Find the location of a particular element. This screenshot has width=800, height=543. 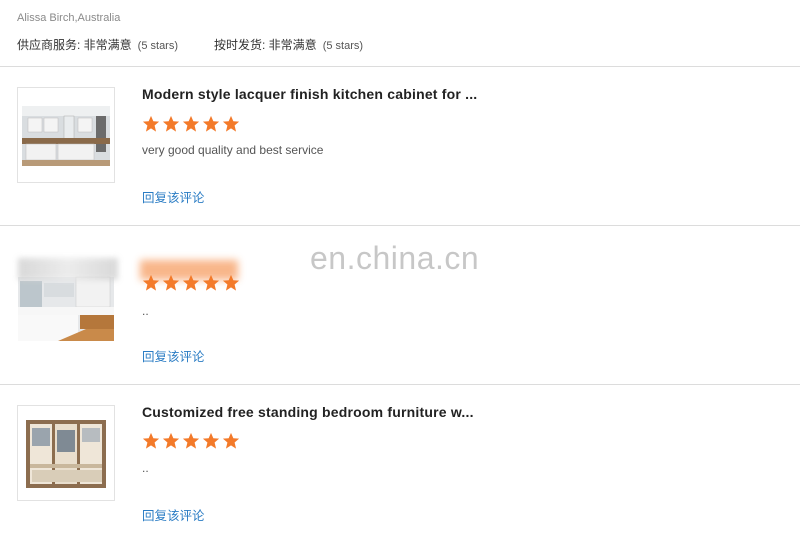

on-time-delivery-stars: (5 stars) is located at coordinates (343, 46).